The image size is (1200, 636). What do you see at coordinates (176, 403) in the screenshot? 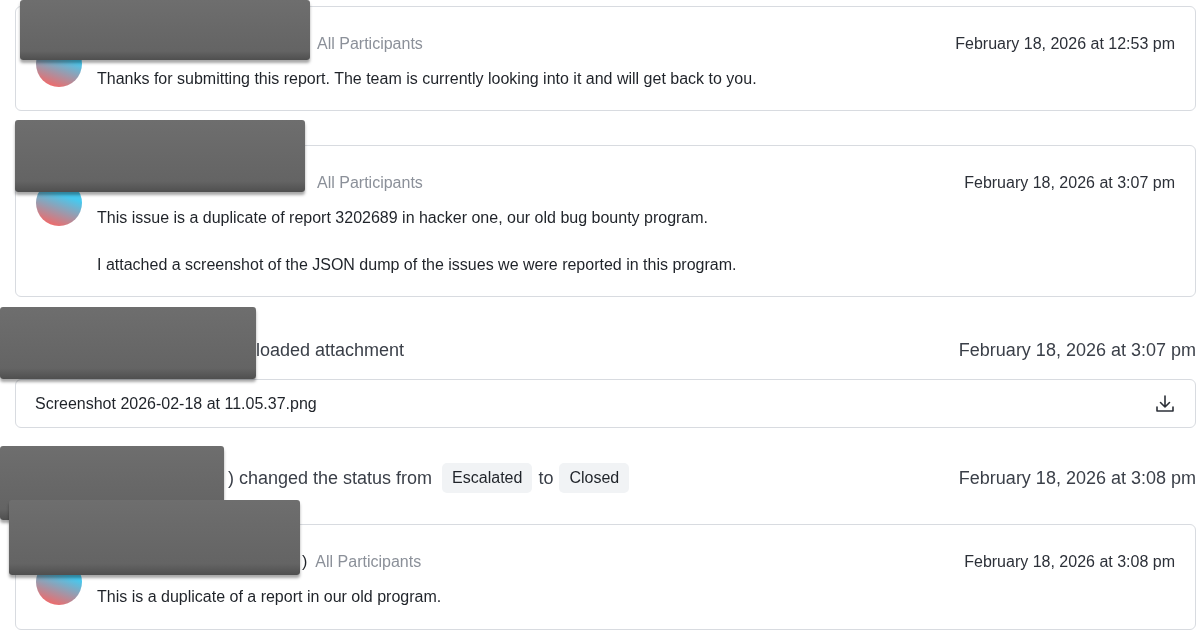
I see `file-name: Screenshot 2026-02-18 at 11.05.37.png` at bounding box center [176, 403].